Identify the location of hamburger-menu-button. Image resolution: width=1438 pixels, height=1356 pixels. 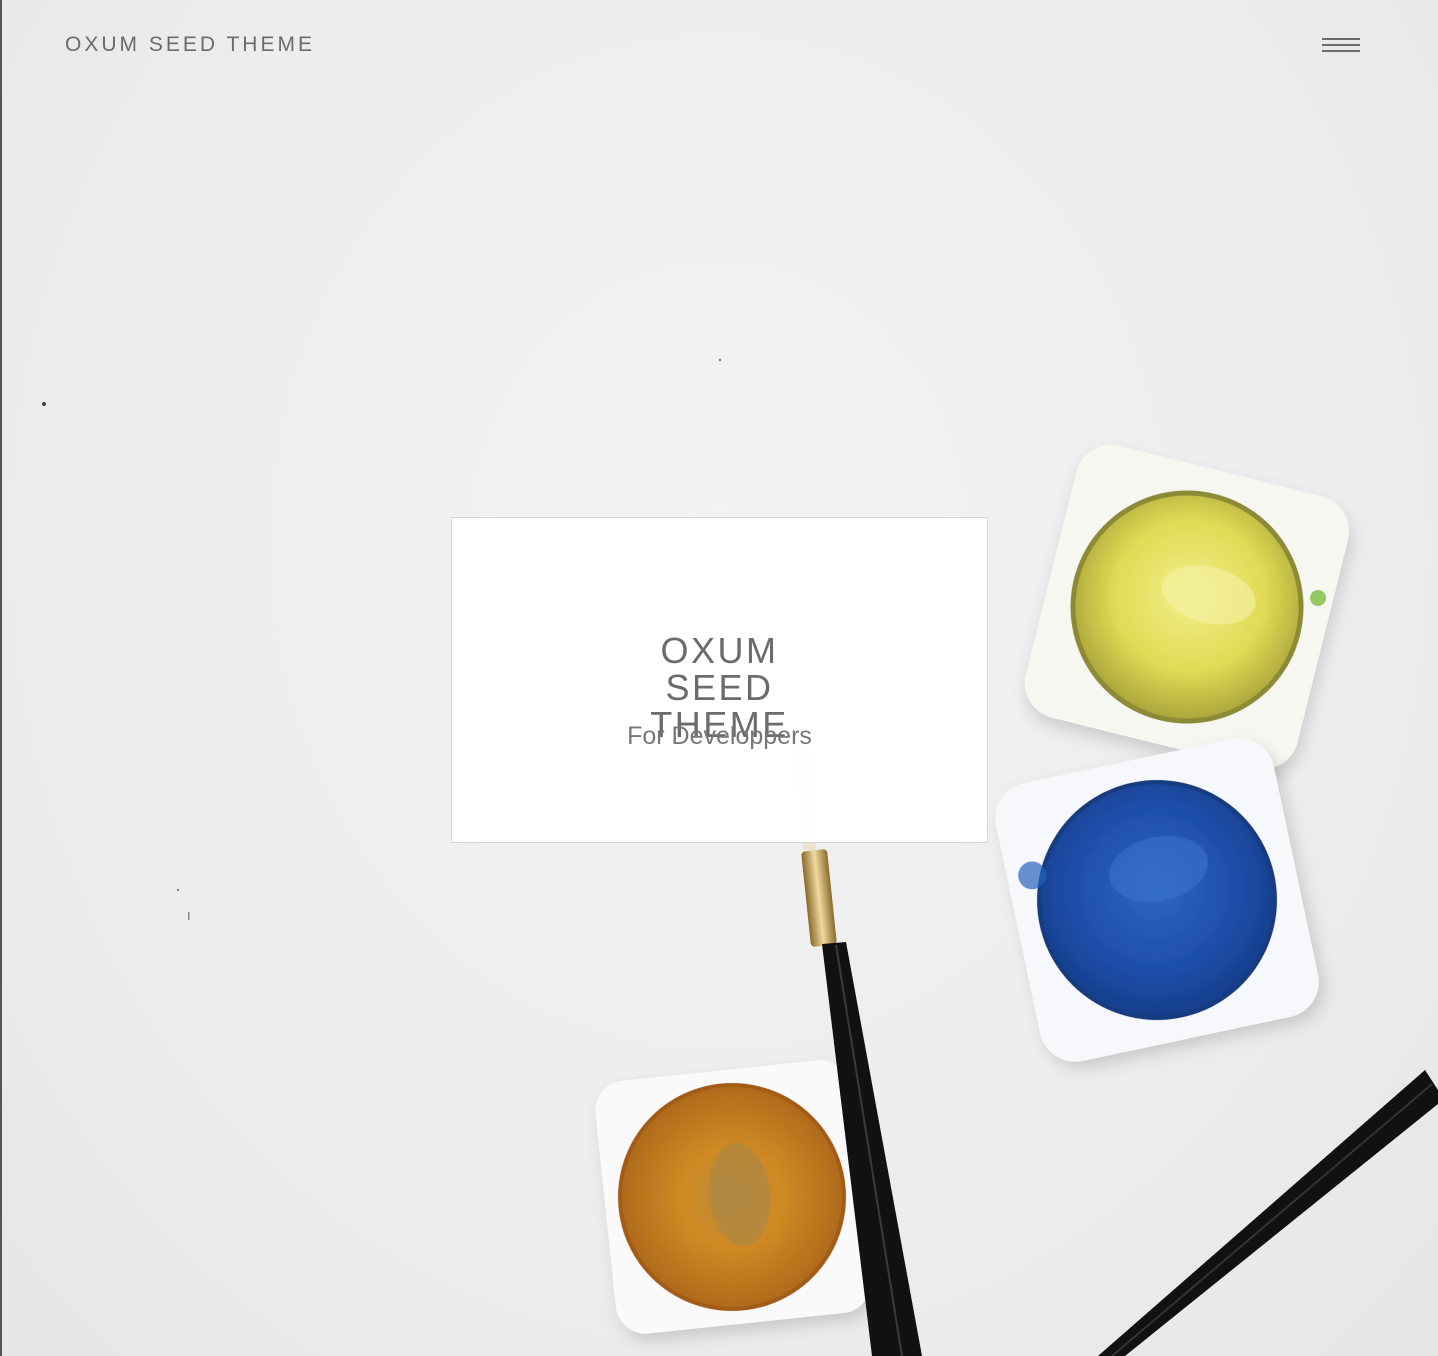
(1340, 46).